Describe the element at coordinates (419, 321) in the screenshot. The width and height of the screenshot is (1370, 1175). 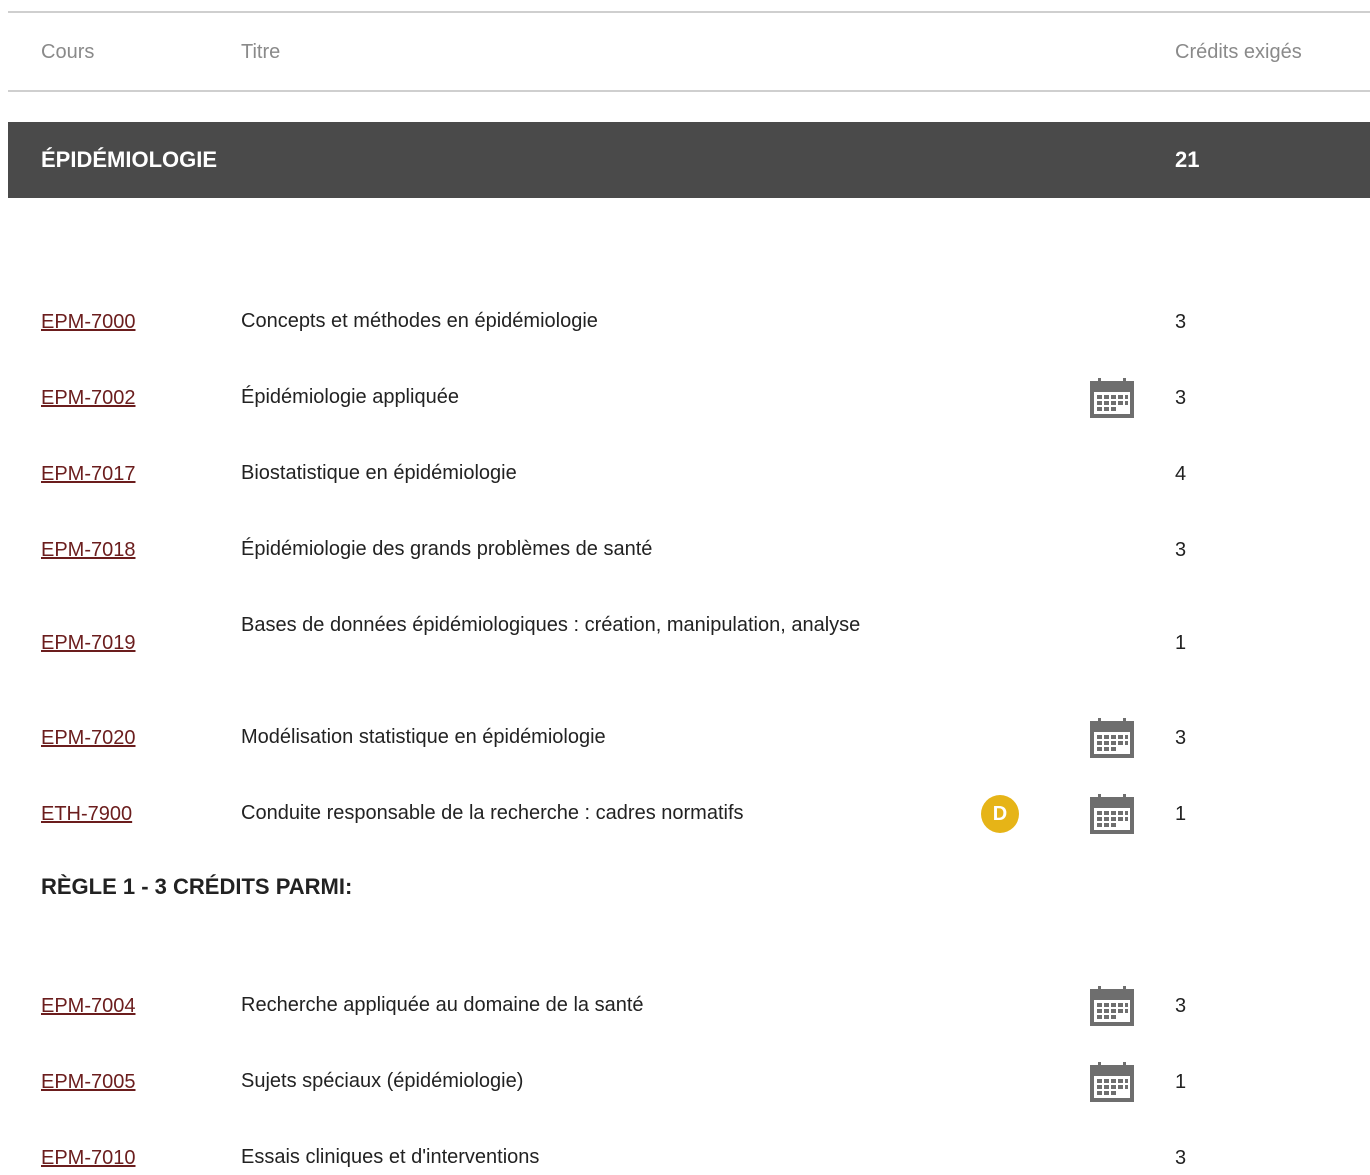
I see `course-title: Concepts et méthodes en épidémiologie` at that location.